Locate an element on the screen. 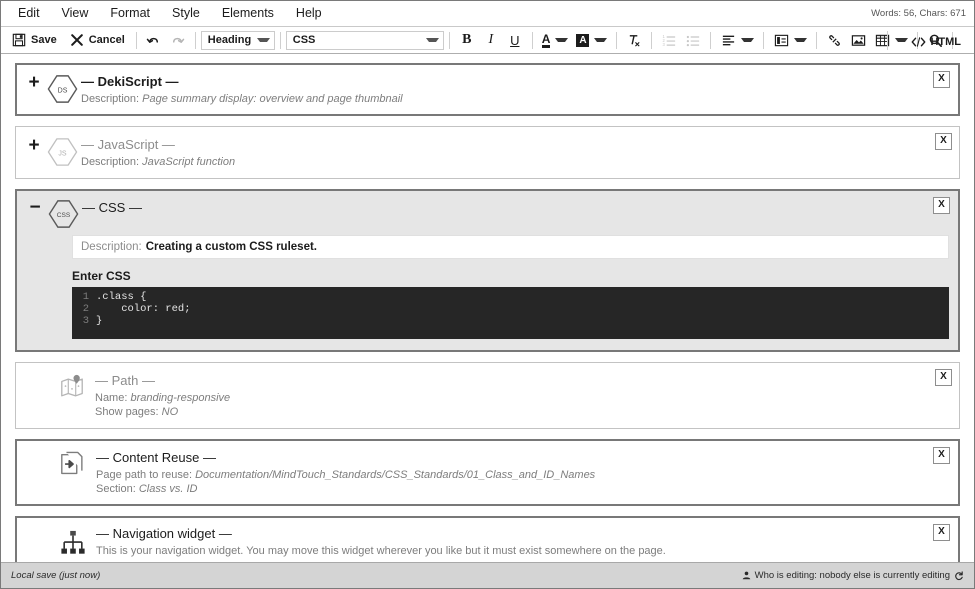  html-source-button: HTML is located at coordinates (936, 41).